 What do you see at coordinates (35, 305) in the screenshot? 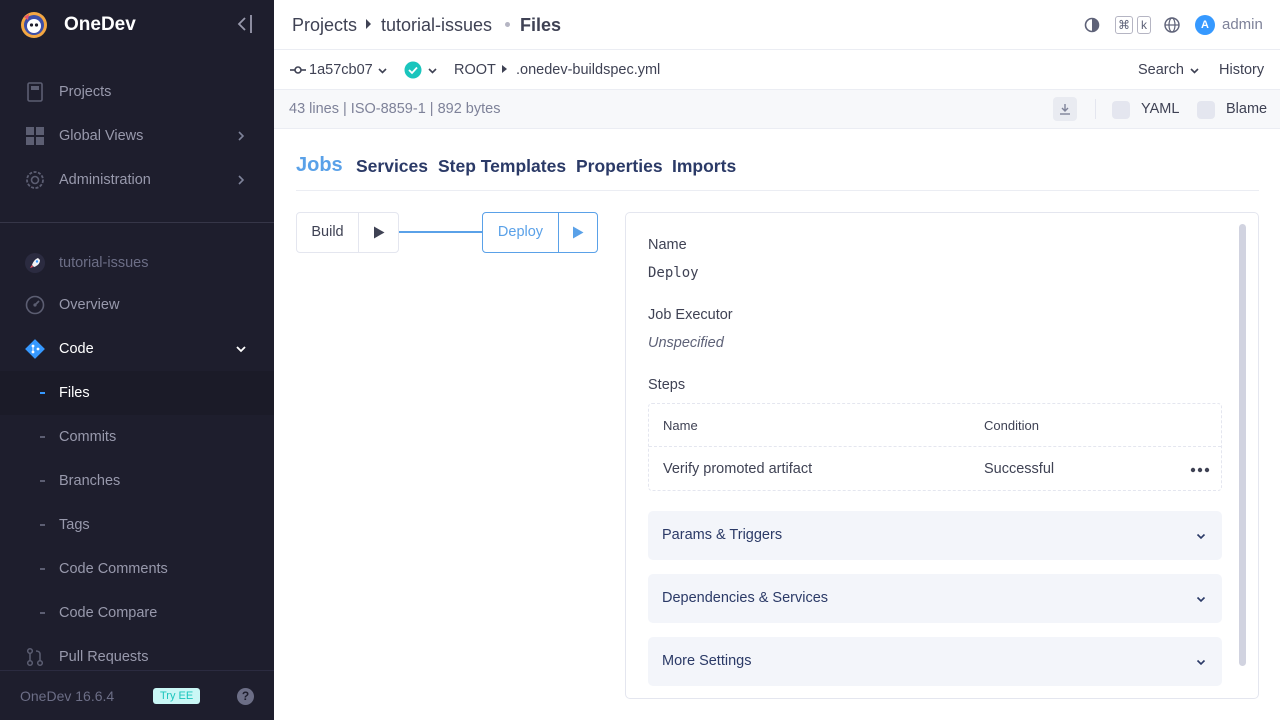
I see `dashboard-icon` at bounding box center [35, 305].